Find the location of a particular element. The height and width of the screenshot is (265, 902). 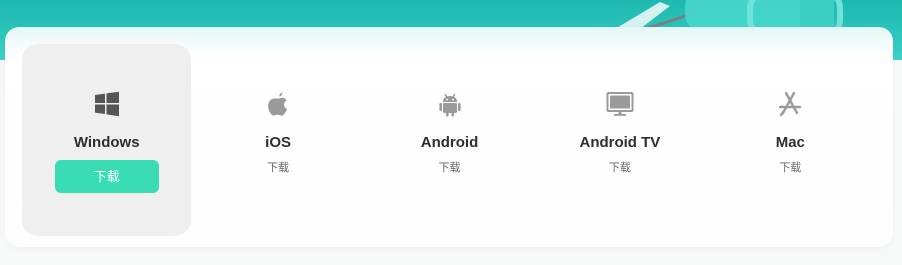

tv-icon is located at coordinates (620, 104).